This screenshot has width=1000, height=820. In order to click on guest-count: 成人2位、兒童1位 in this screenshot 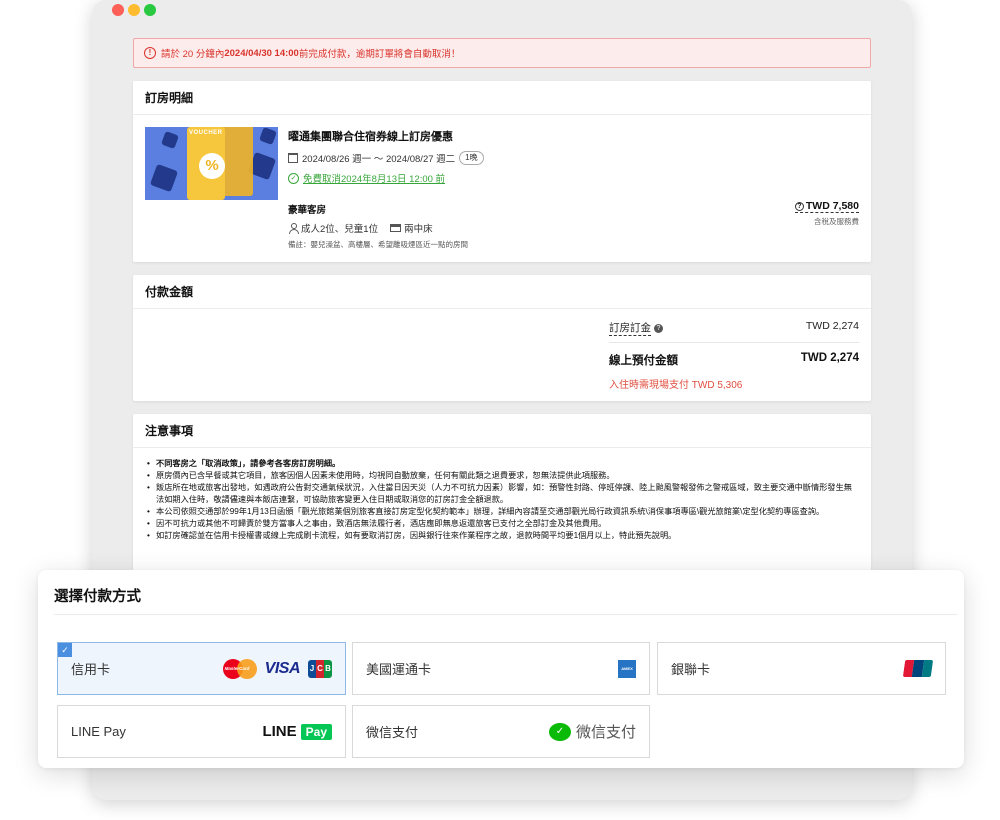, I will do `click(340, 229)`.